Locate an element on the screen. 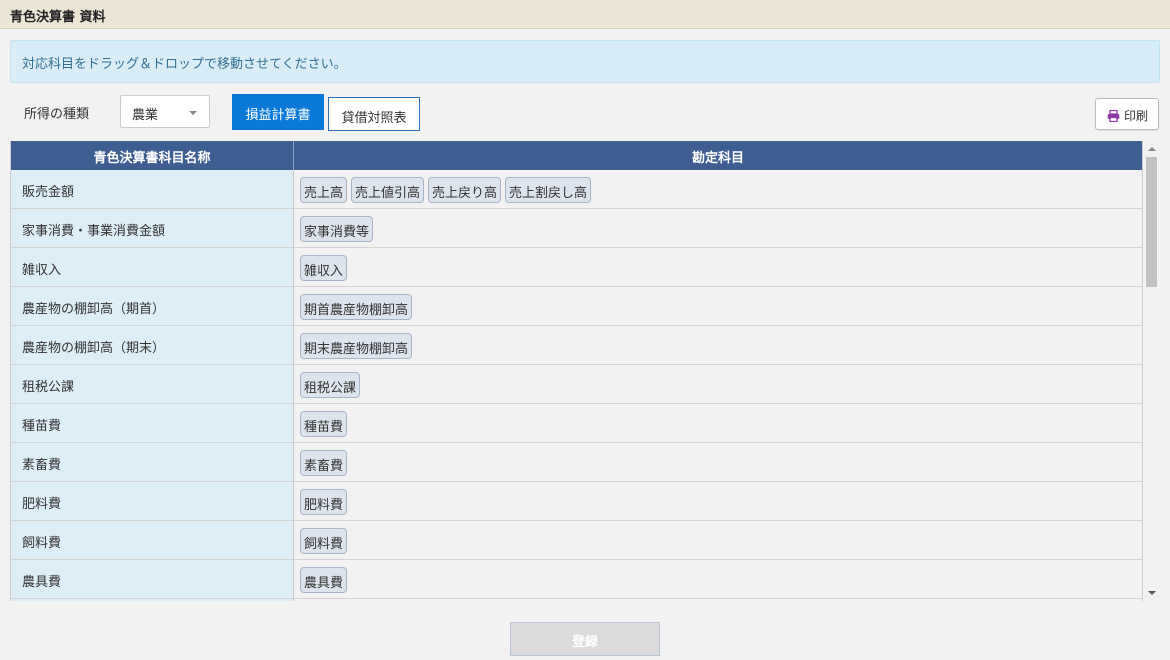  statement-item-name: 租税公課 is located at coordinates (152, 384).